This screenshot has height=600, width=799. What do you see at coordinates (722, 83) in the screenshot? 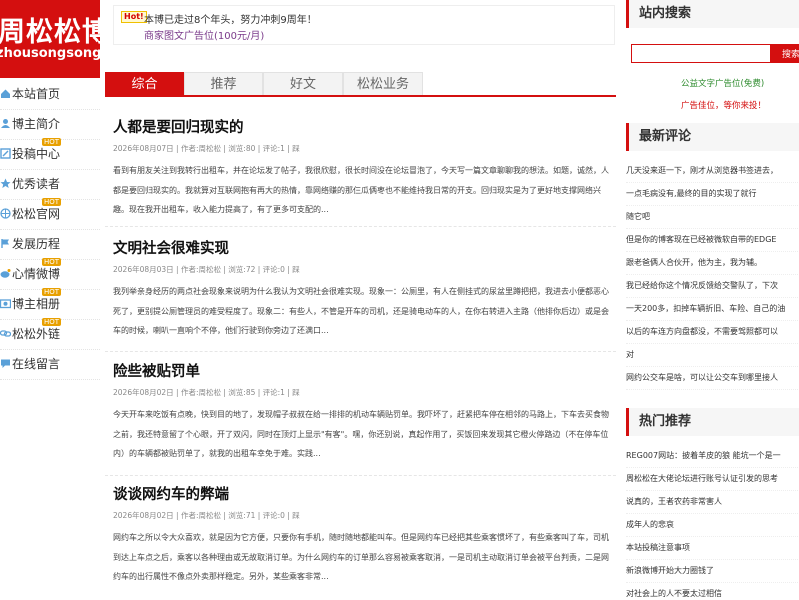
I see `free-ad-link: 公益文字广告位(免费)` at bounding box center [722, 83].